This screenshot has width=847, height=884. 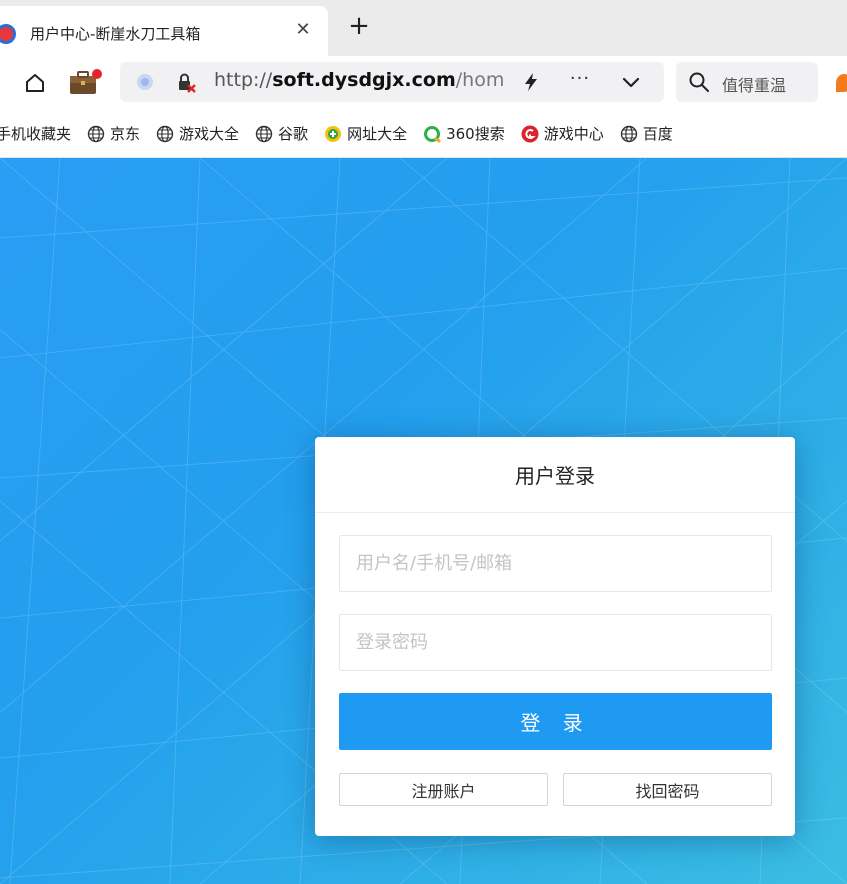 I want to click on search-suggestion: 值得重温, so click(x=765, y=84).